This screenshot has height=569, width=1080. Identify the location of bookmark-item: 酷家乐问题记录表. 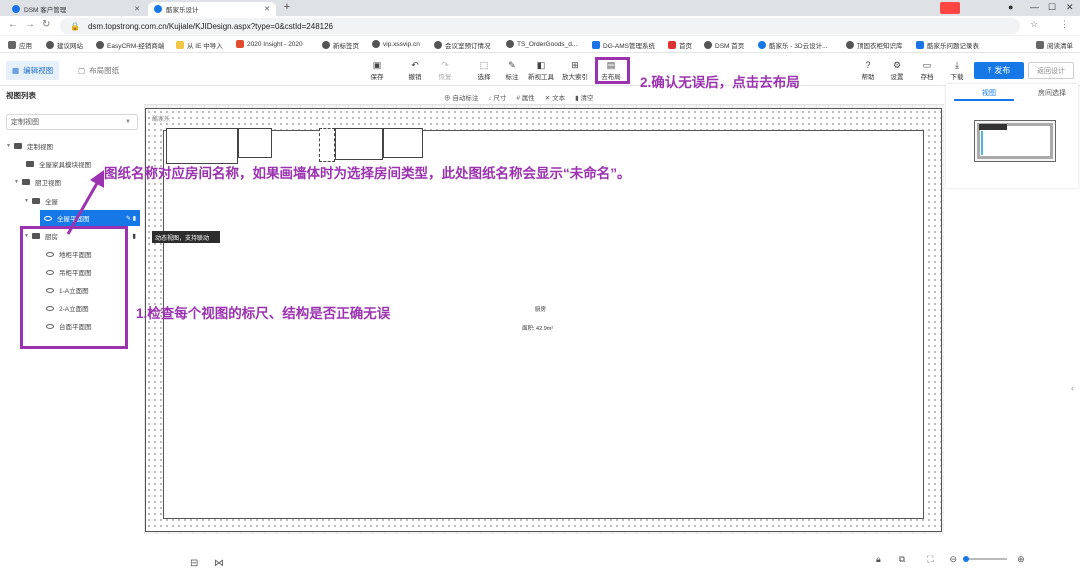
(947, 45).